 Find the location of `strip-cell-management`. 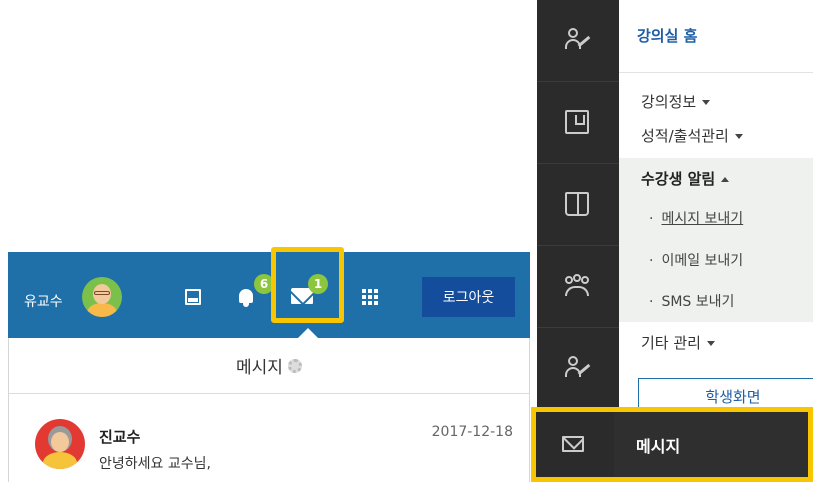

strip-cell-management is located at coordinates (578, 369).